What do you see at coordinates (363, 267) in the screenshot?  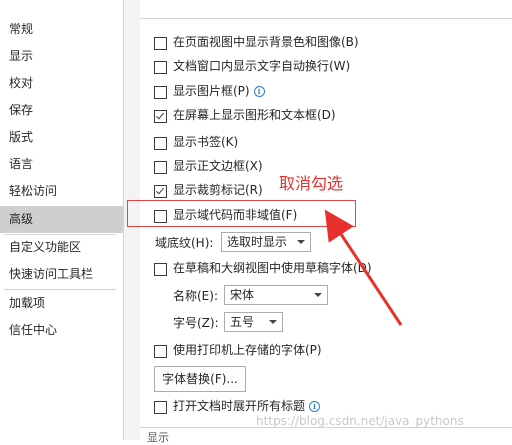 I see `annotation-arrow` at bounding box center [363, 267].